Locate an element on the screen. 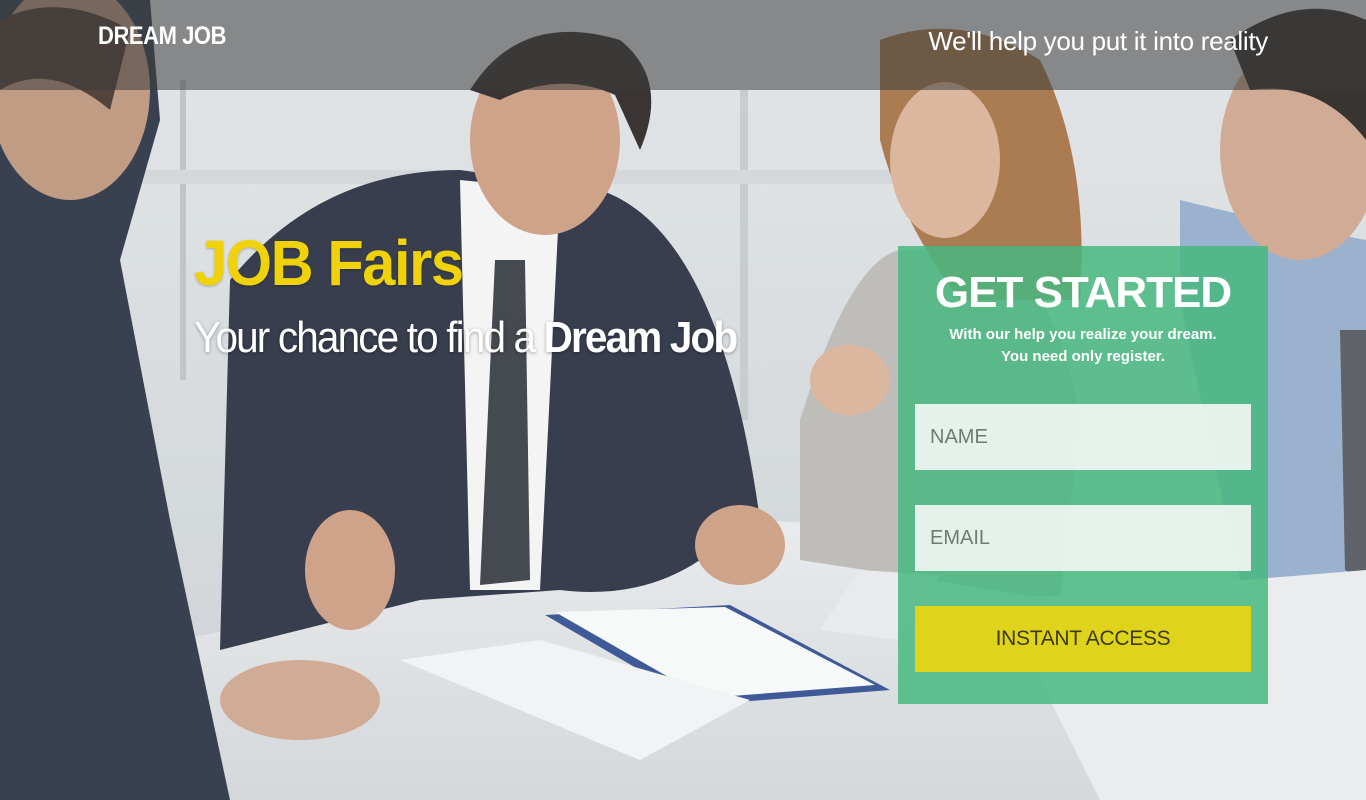 The width and height of the screenshot is (1366, 800). signup-description-line-2: You need only register. is located at coordinates (1083, 356).